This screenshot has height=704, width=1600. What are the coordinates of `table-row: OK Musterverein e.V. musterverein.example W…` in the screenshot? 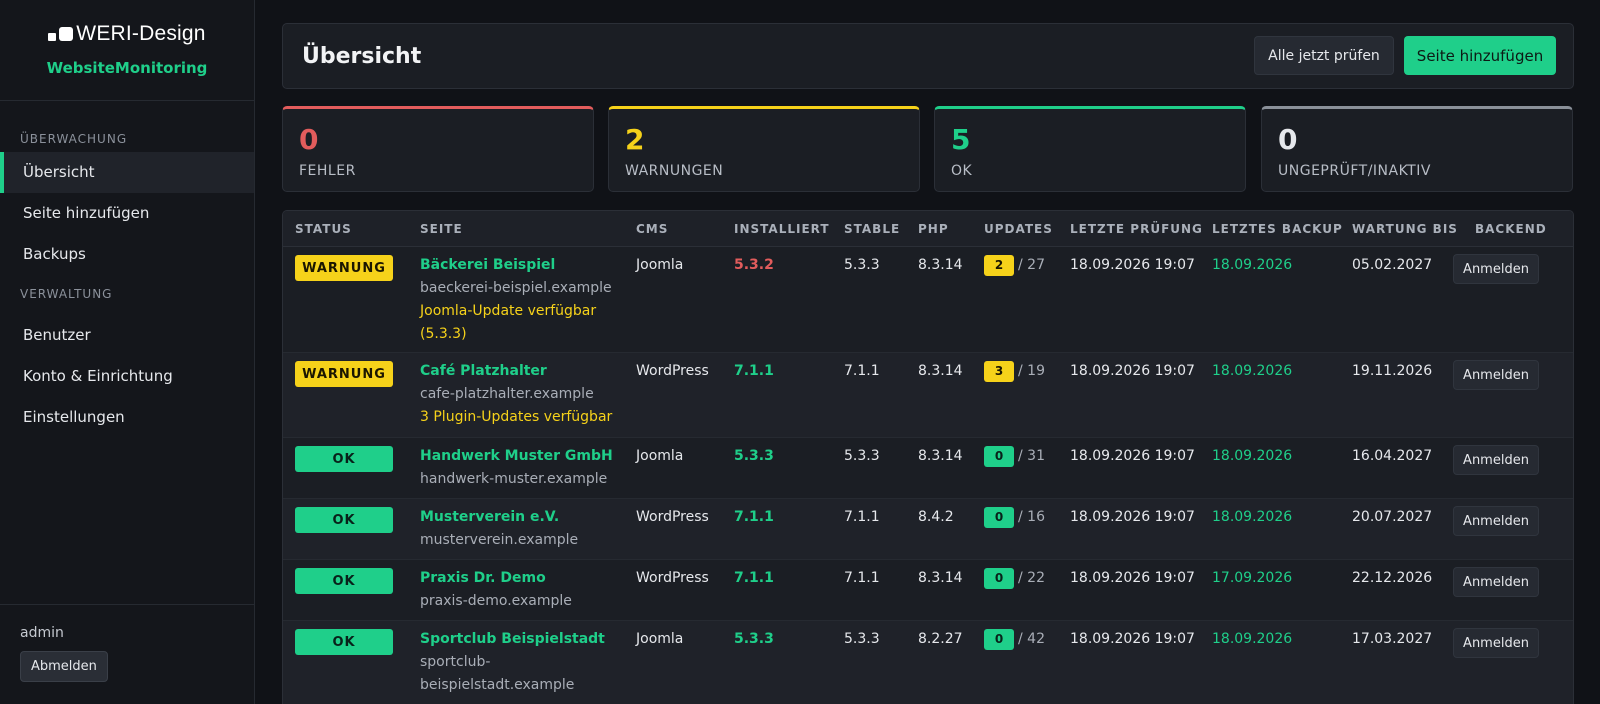 It's located at (928, 529).